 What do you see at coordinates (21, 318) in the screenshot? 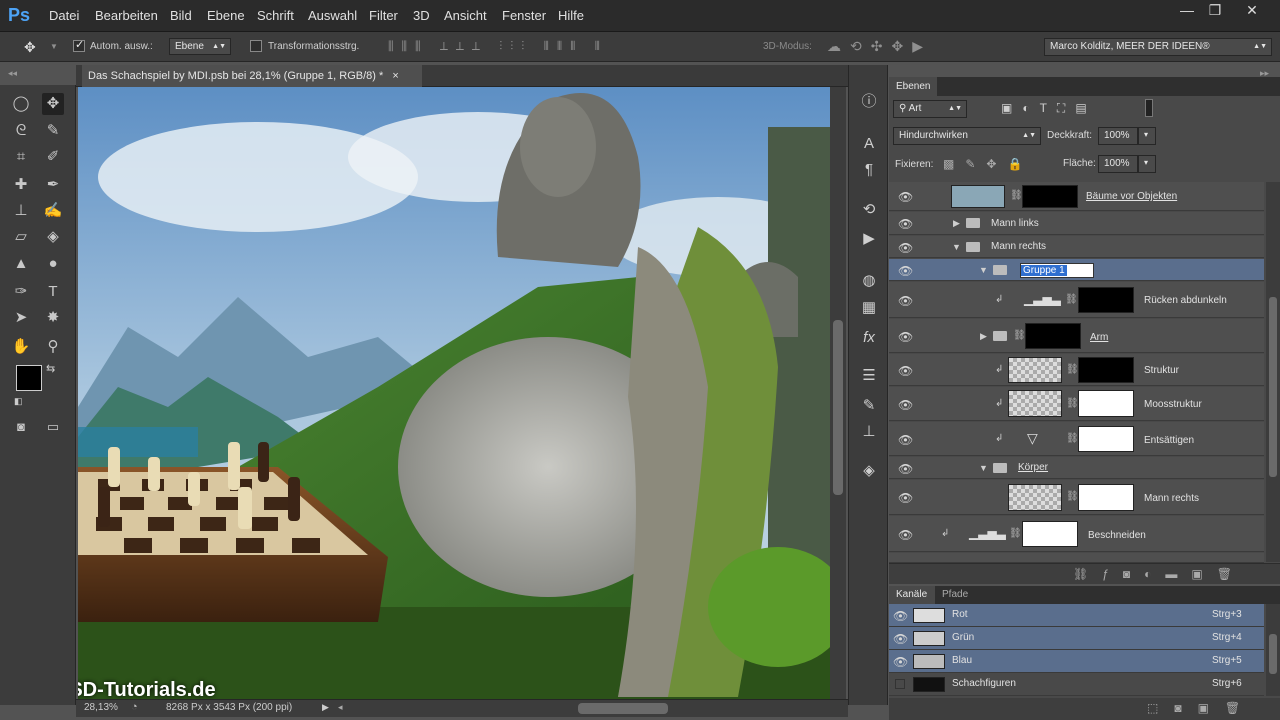
I see `path-selection-icon: ➤` at bounding box center [21, 318].